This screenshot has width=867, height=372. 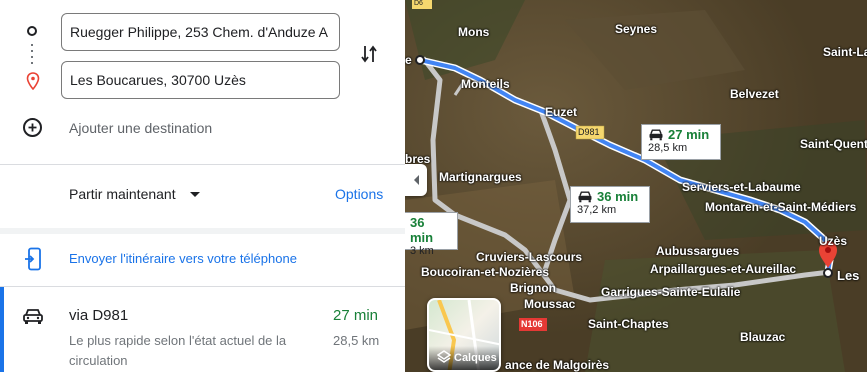 What do you see at coordinates (2, 329) in the screenshot?
I see `selected-route-indicator` at bounding box center [2, 329].